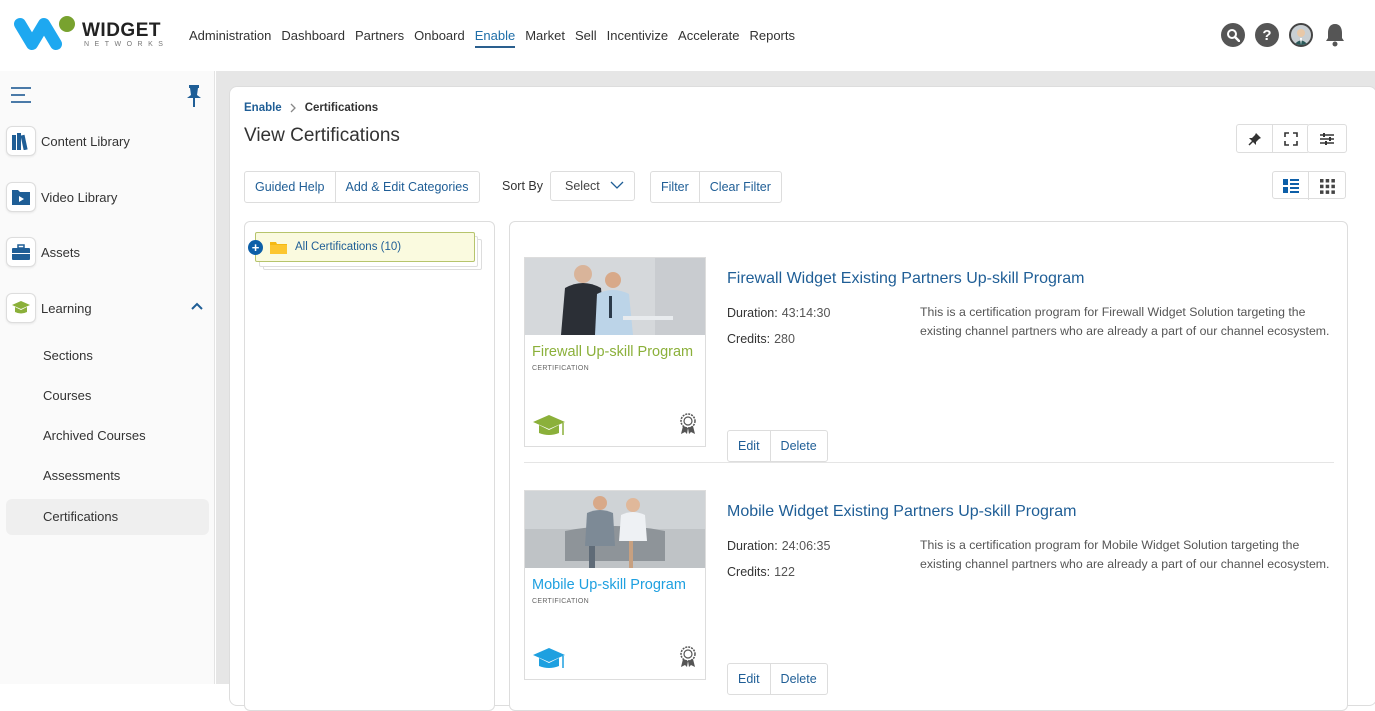 This screenshot has width=1375, height=711. I want to click on nav-sell: Sell, so click(586, 38).